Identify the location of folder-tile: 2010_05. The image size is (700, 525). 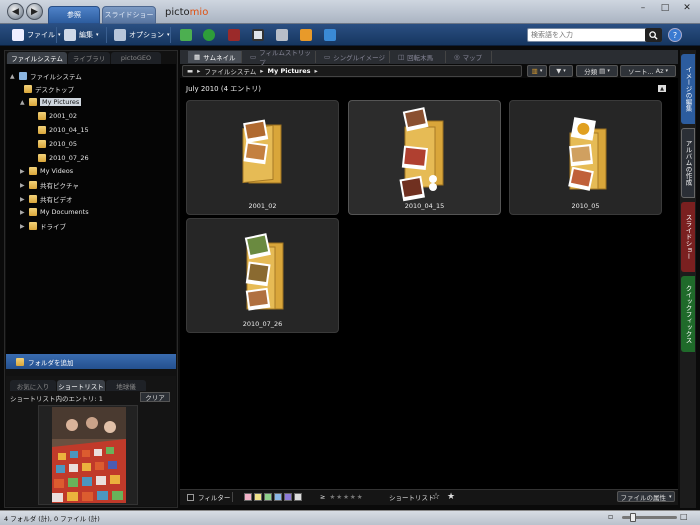
(585, 157).